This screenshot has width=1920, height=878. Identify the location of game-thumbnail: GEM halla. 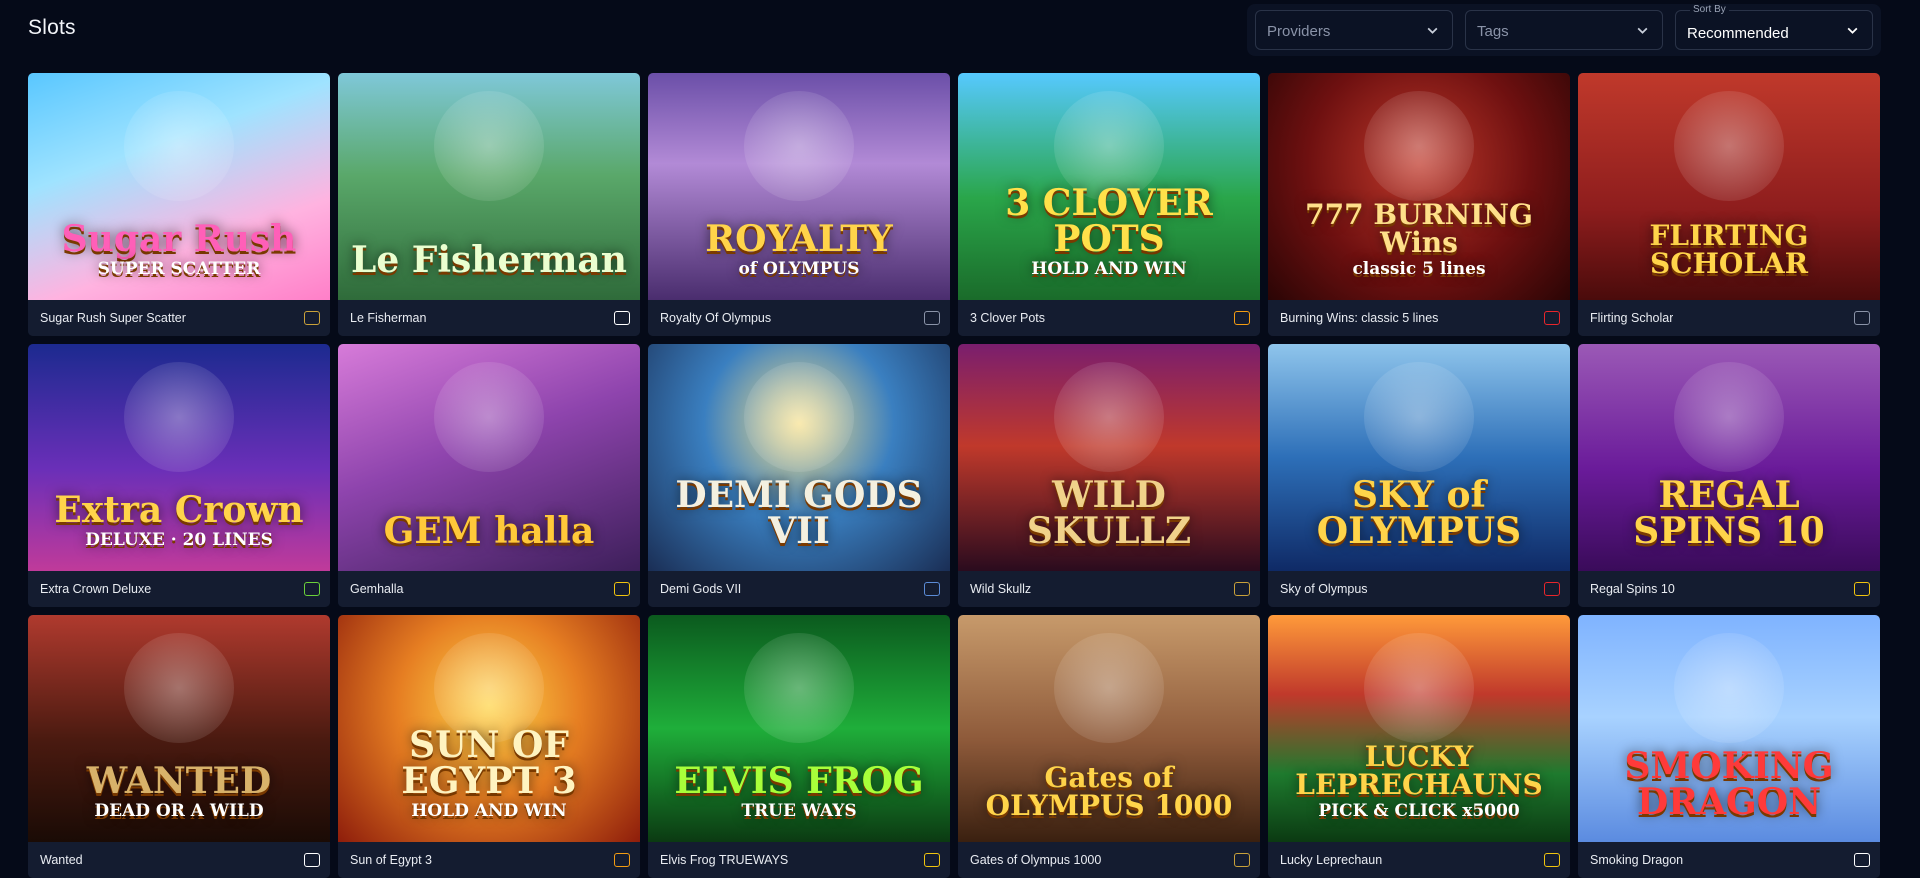
(489, 457).